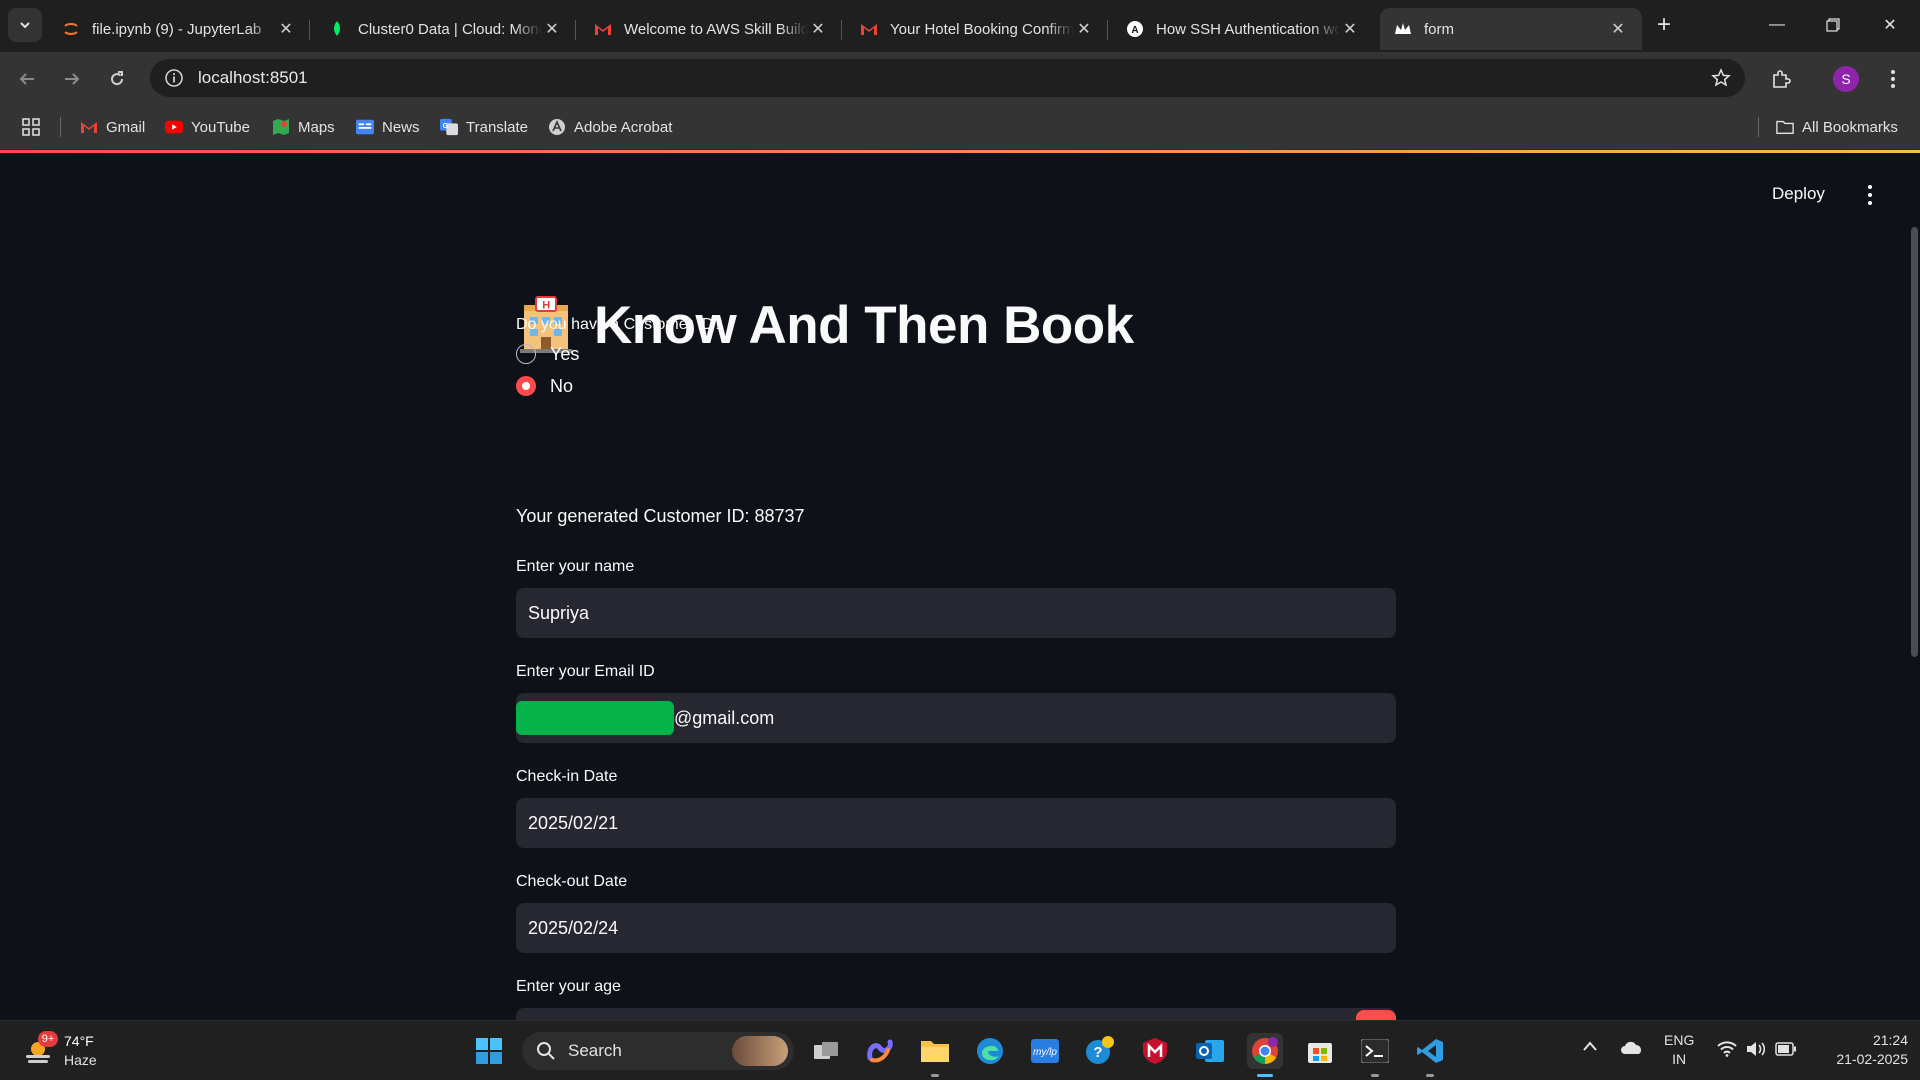  Describe the element at coordinates (71, 29) in the screenshot. I see `jupyter-icon` at that location.